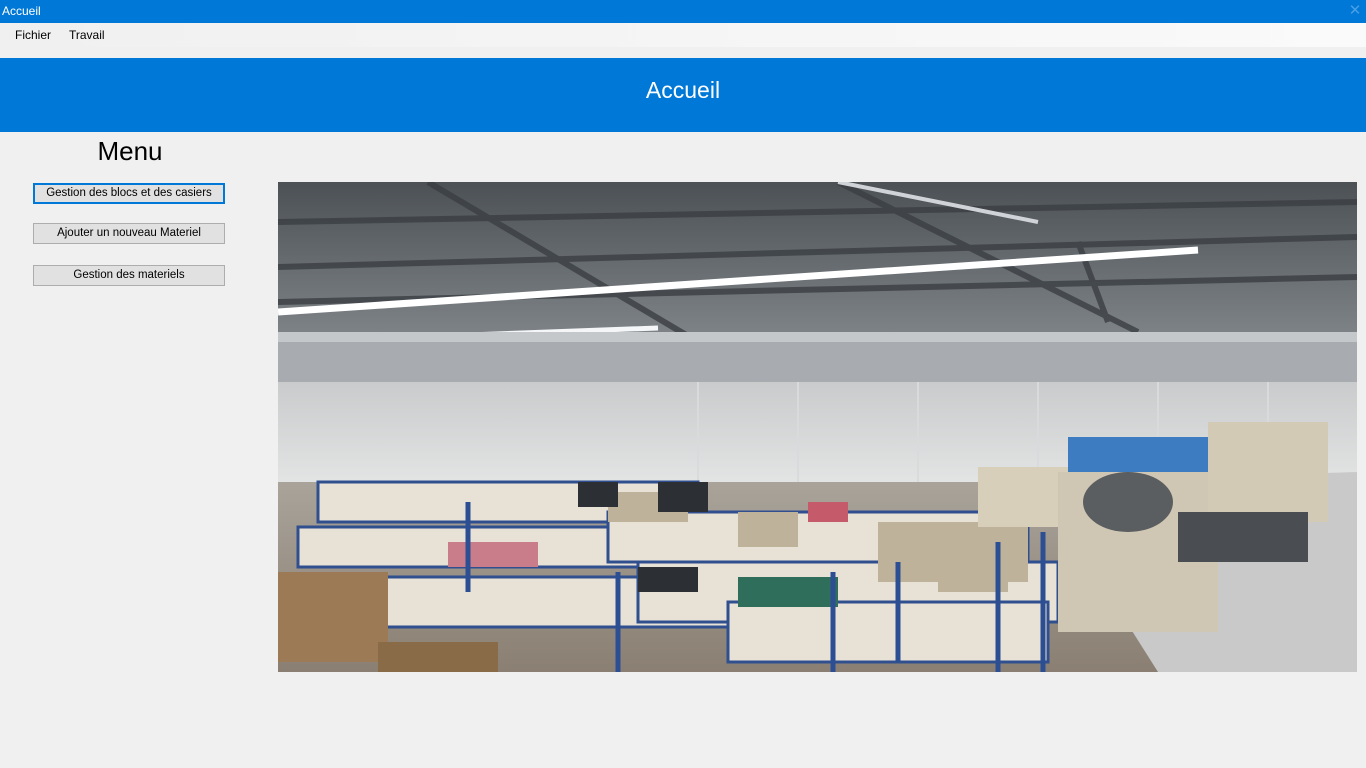 The width and height of the screenshot is (1366, 768). Describe the element at coordinates (21, 11) in the screenshot. I see `window-title: Accueil` at that location.